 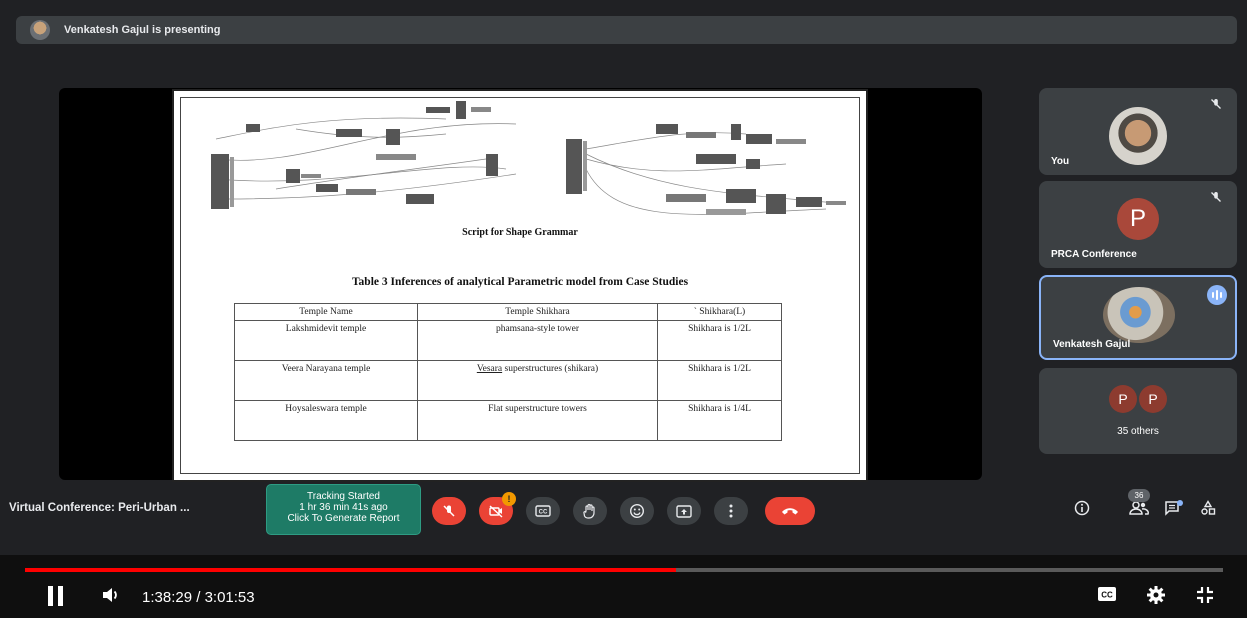 I want to click on current-time: 1:38:29, so click(x=167, y=597).